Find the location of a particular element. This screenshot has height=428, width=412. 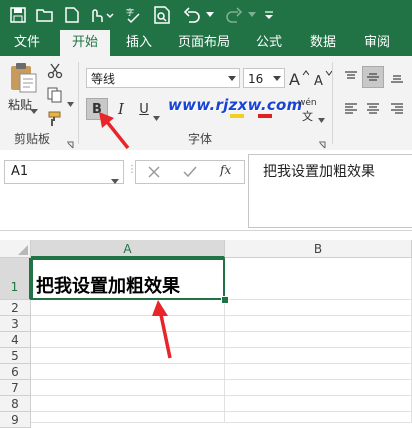

row-header-4: 4 is located at coordinates (15, 340).